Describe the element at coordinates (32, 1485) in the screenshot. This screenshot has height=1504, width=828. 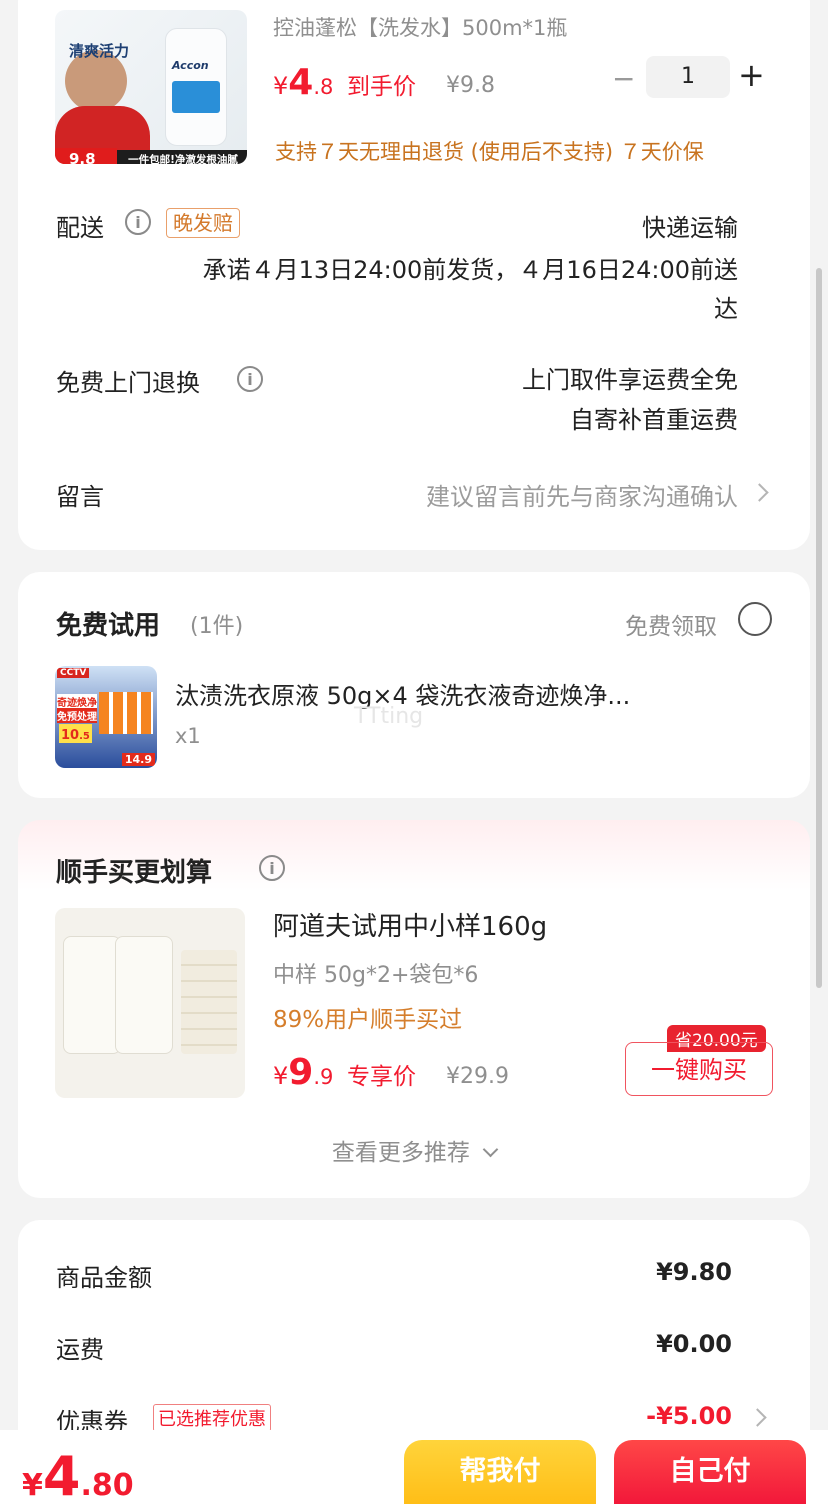
I see `total-price-symbol: ¥` at that location.